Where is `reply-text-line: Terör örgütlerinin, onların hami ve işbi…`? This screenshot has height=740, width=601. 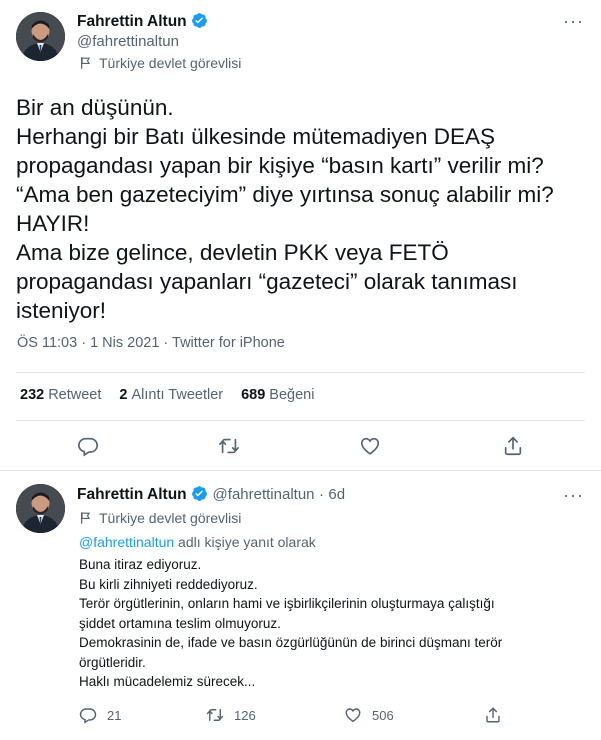
reply-text-line: Terör örgütlerinin, onların hami ve işbi… is located at coordinates (287, 603).